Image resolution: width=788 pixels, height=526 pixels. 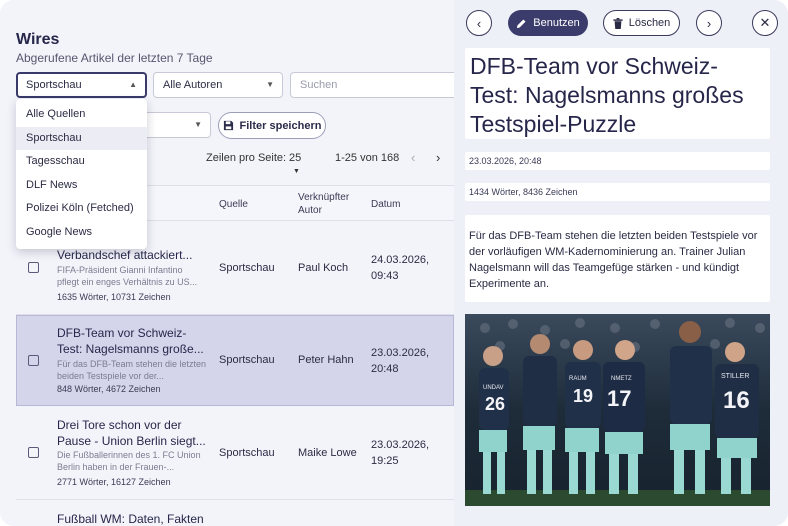 I want to click on jersey-name: UNDAV, so click(x=493, y=388).